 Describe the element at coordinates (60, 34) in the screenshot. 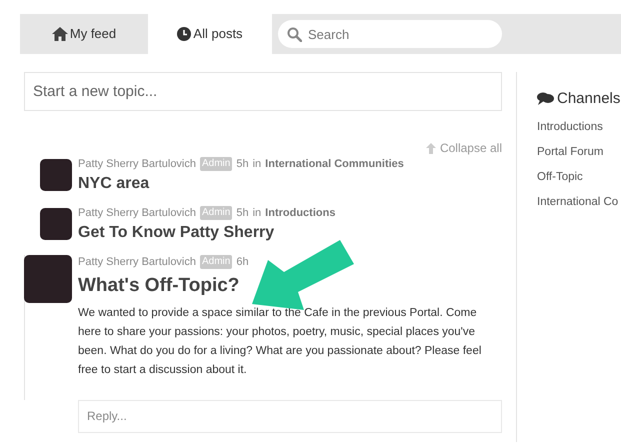

I see `home-icon` at that location.